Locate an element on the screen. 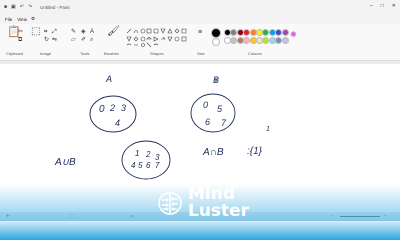 The height and width of the screenshot is (240, 400). set-b-circle is located at coordinates (213, 113).